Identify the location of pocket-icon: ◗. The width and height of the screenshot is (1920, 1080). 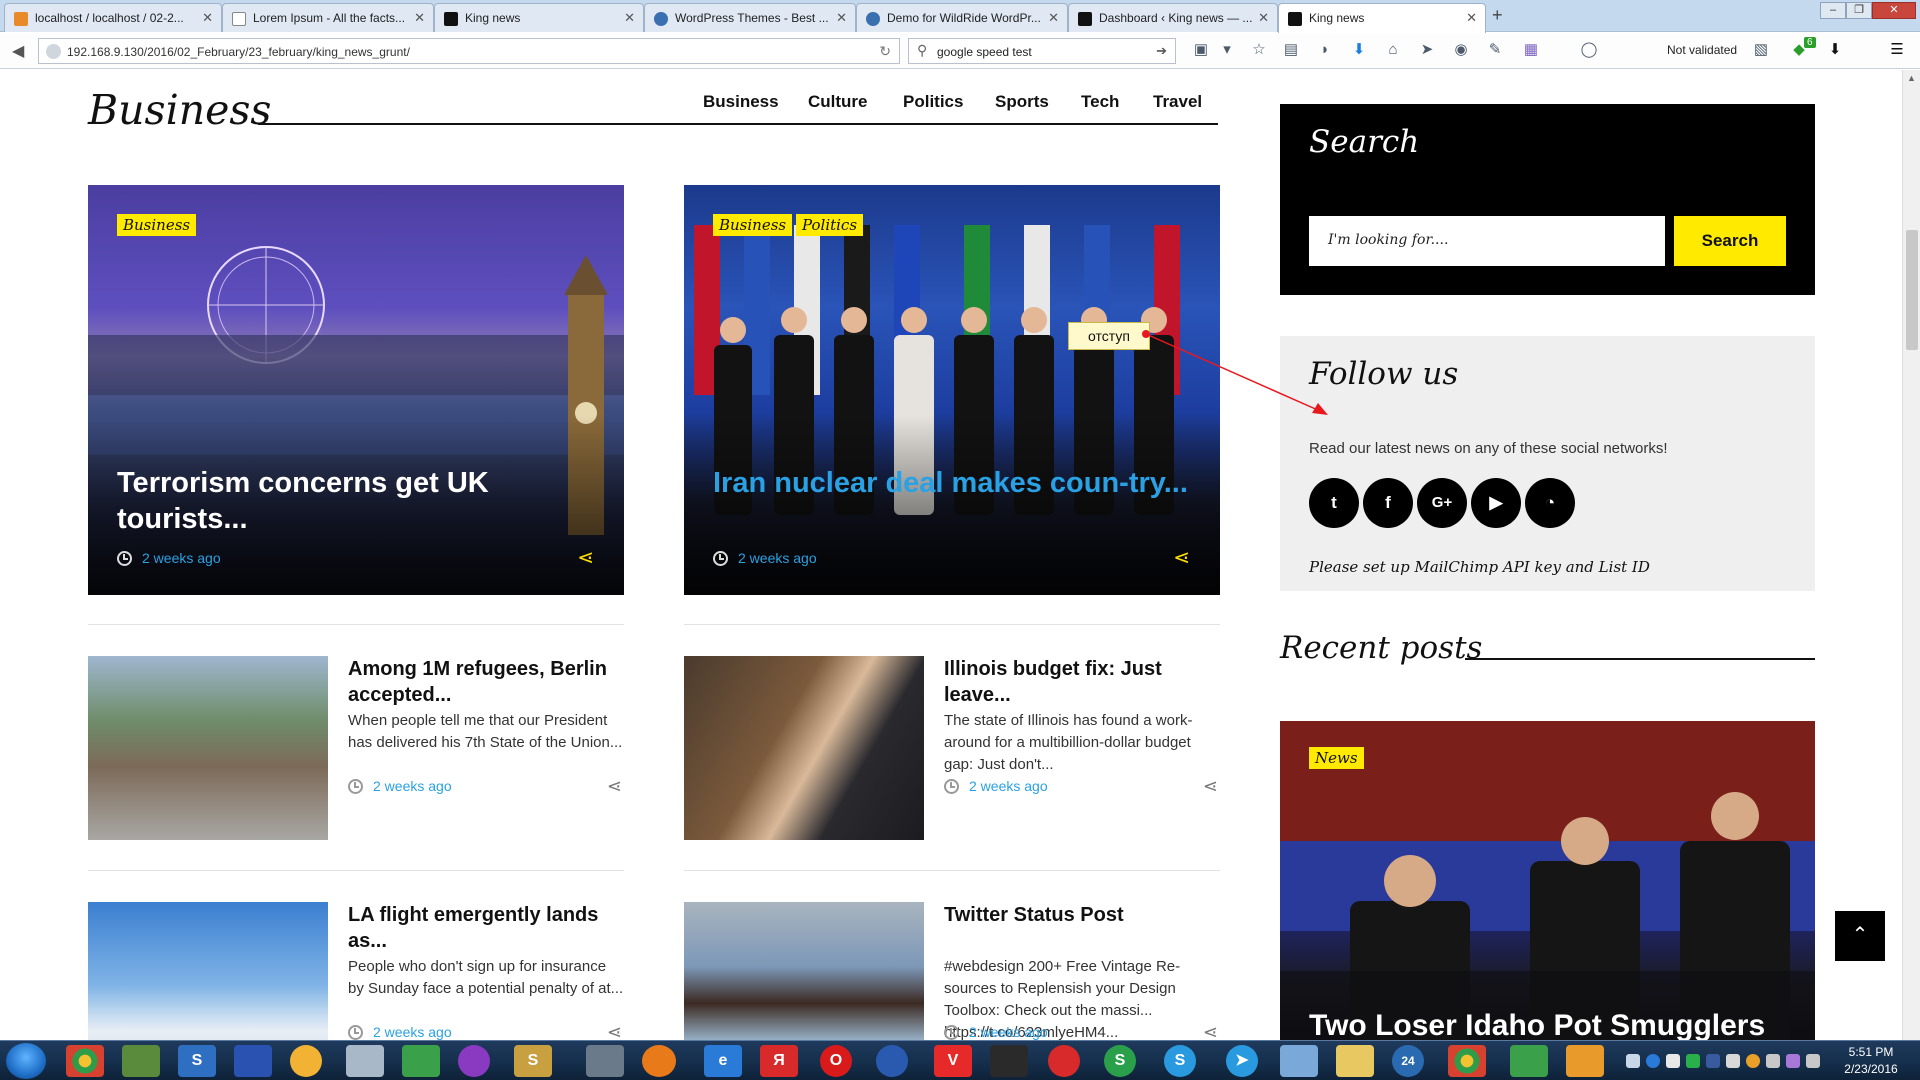
(1325, 50).